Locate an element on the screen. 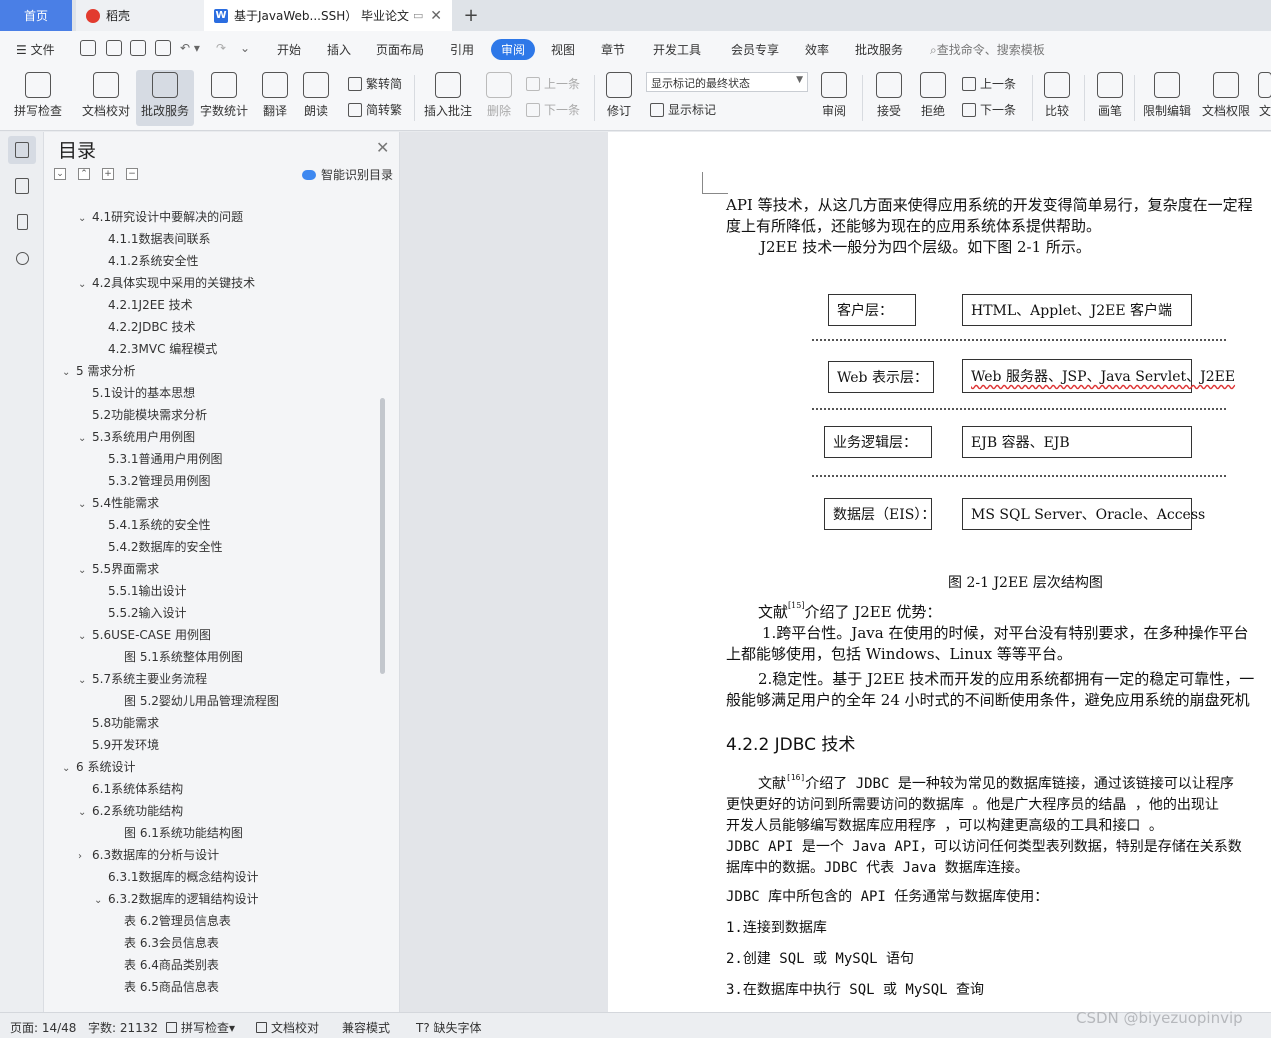 The width and height of the screenshot is (1271, 1038). toc-item: 6.1系统体系结构 is located at coordinates (130, 789).